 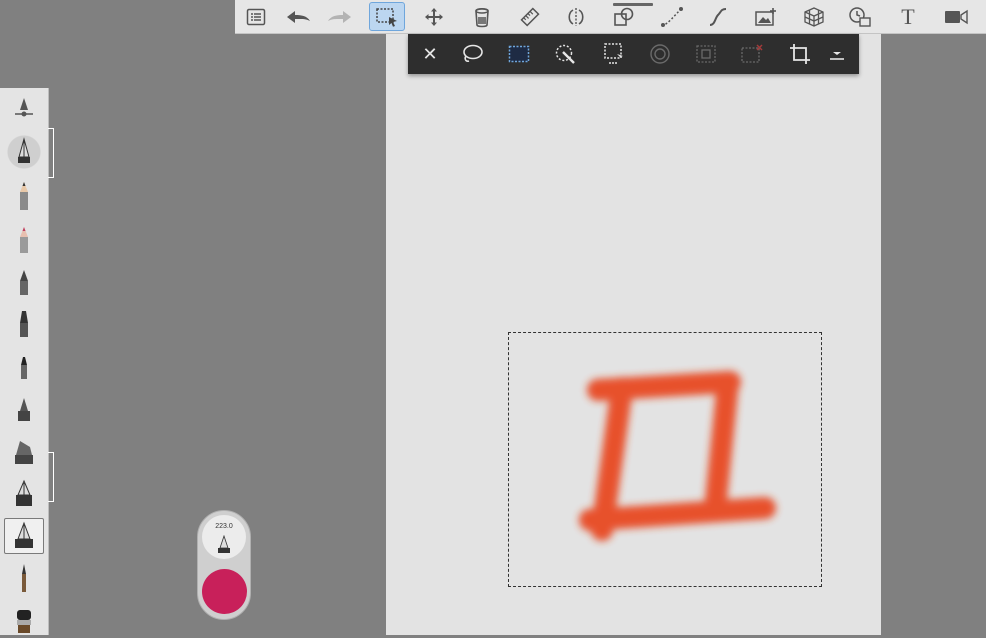 What do you see at coordinates (814, 16) in the screenshot?
I see `perspective-icon` at bounding box center [814, 16].